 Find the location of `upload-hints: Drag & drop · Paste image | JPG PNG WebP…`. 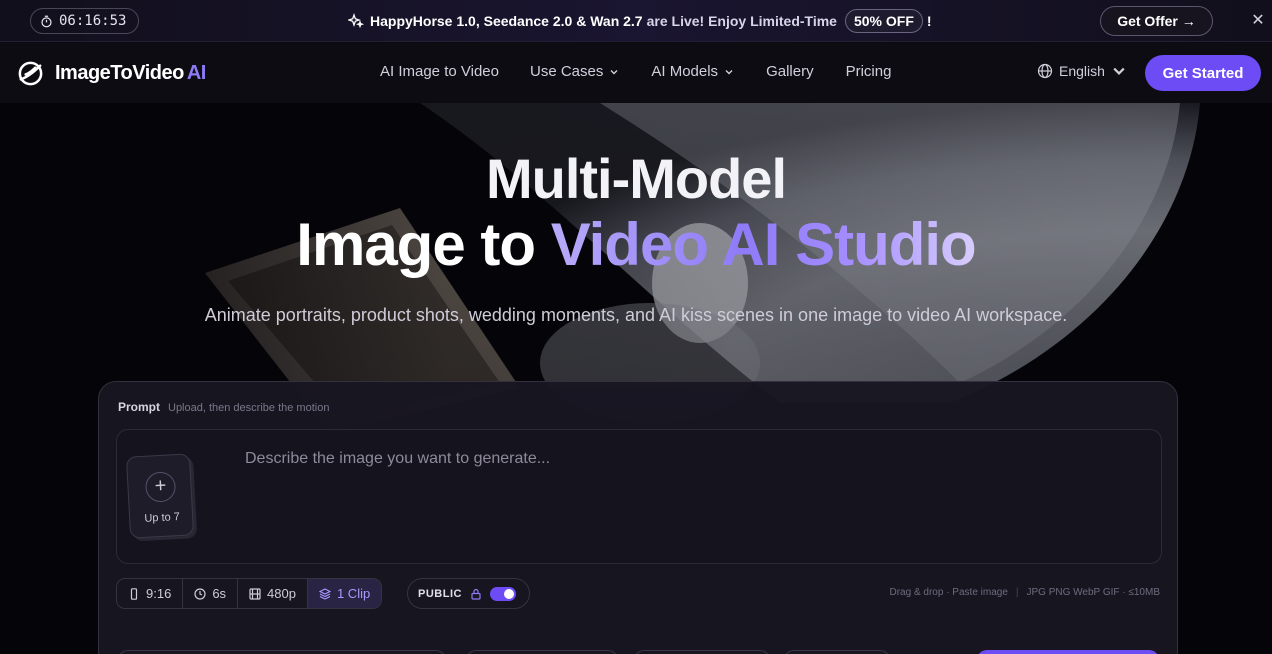

upload-hints: Drag & drop · Paste image | JPG PNG WebP… is located at coordinates (1025, 592).